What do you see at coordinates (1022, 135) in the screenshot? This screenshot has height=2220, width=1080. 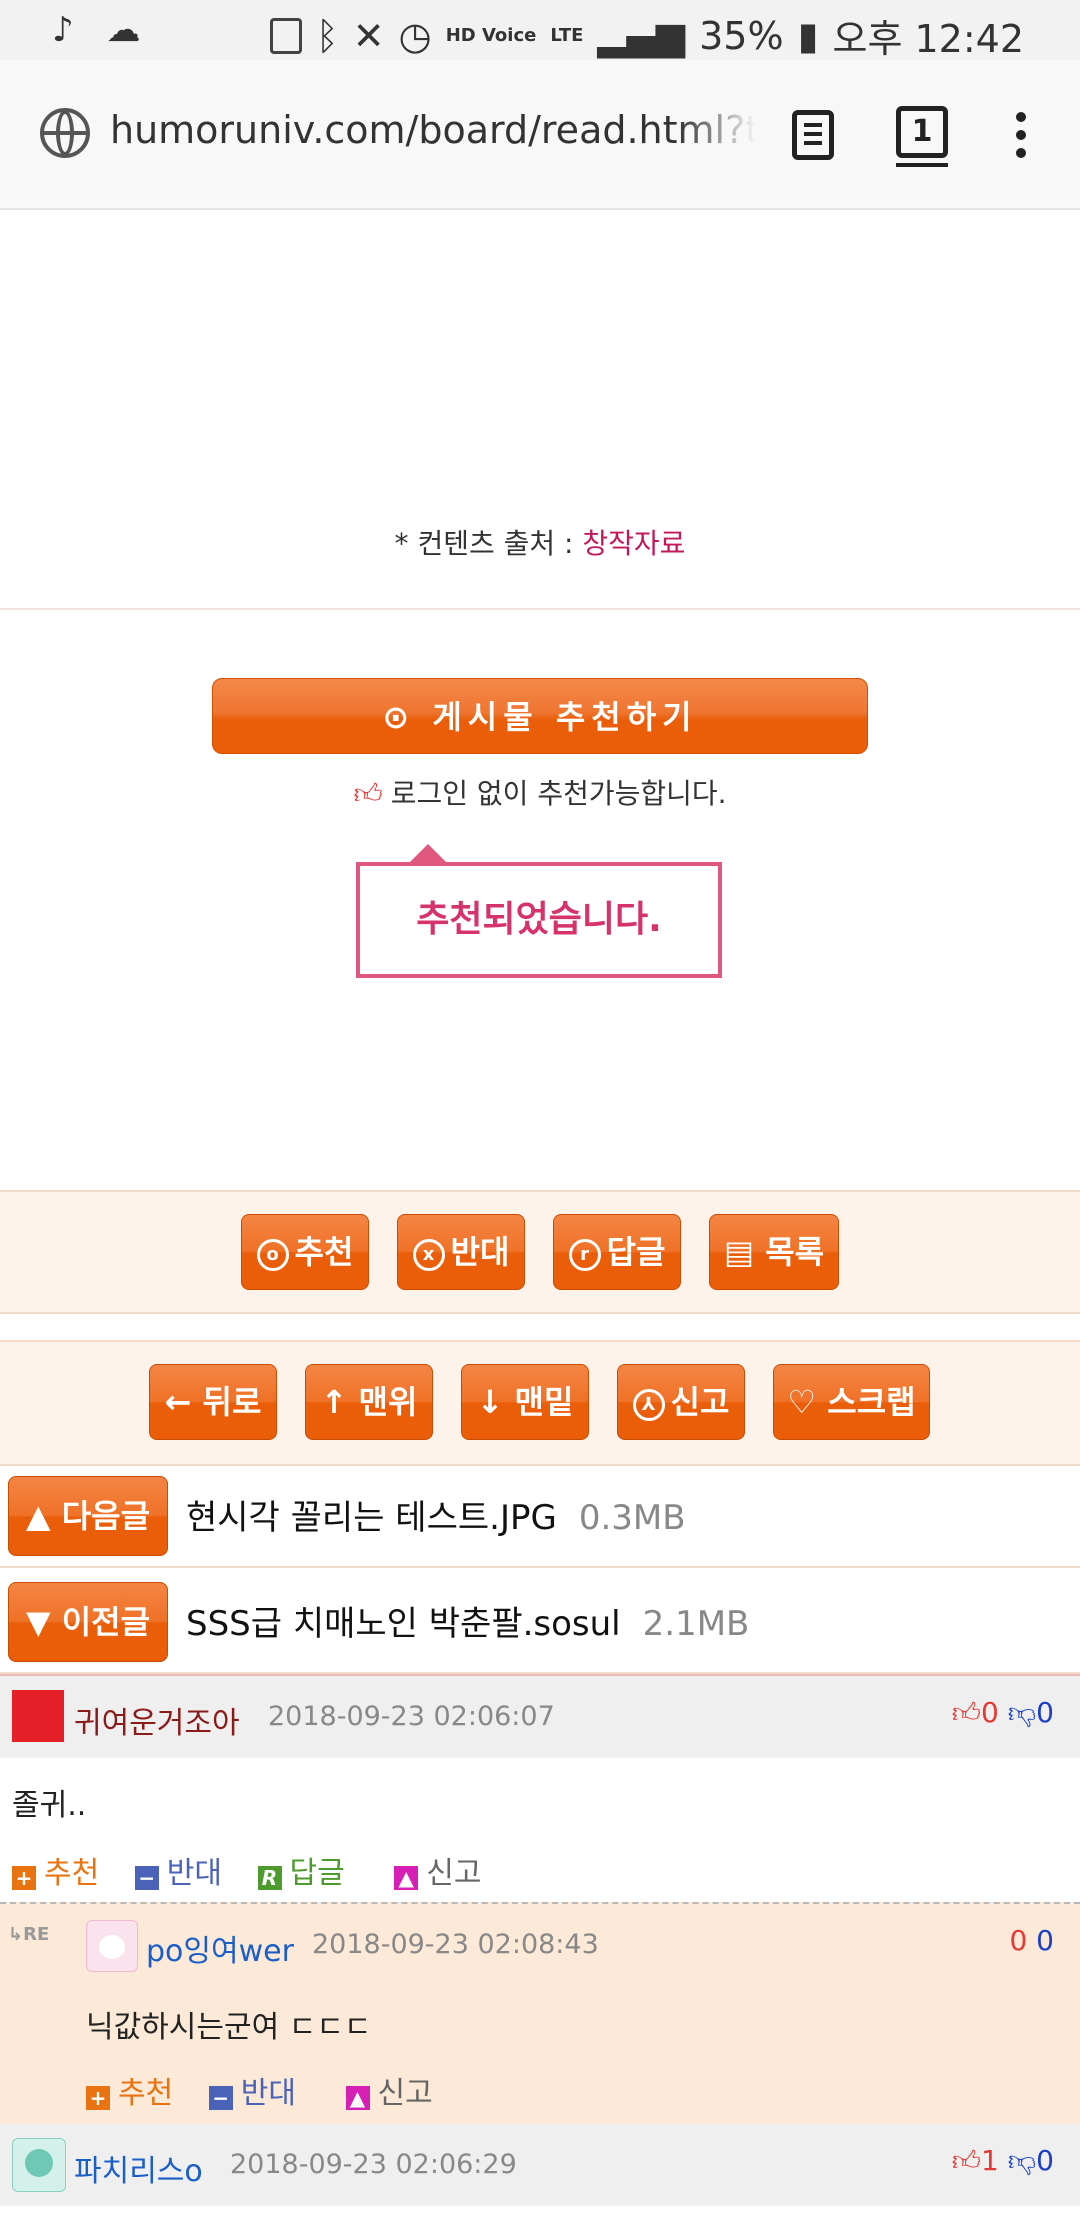 I see `overflow-menu-icon` at bounding box center [1022, 135].